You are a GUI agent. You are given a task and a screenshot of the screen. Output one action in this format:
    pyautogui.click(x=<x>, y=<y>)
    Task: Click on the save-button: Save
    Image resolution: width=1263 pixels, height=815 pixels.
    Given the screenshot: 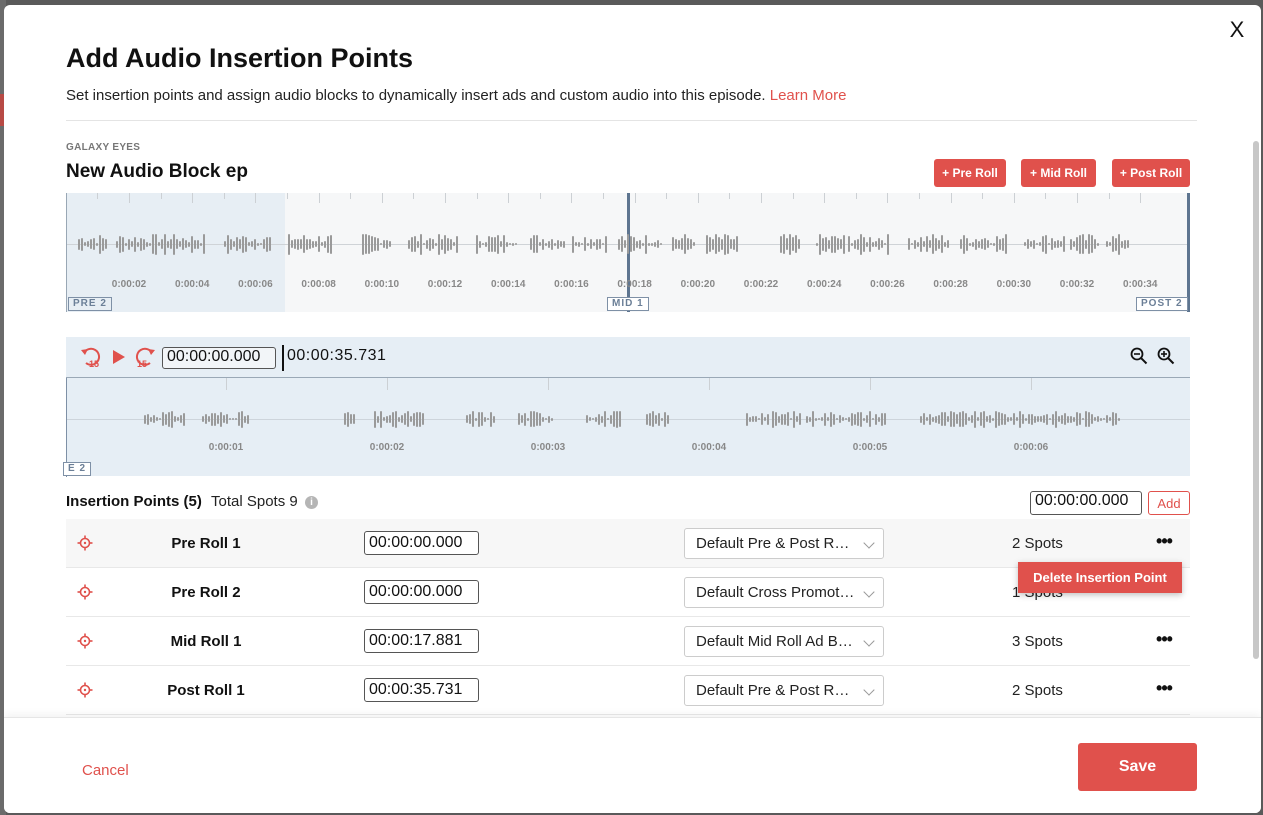 What is the action you would take?
    pyautogui.click(x=1137, y=767)
    